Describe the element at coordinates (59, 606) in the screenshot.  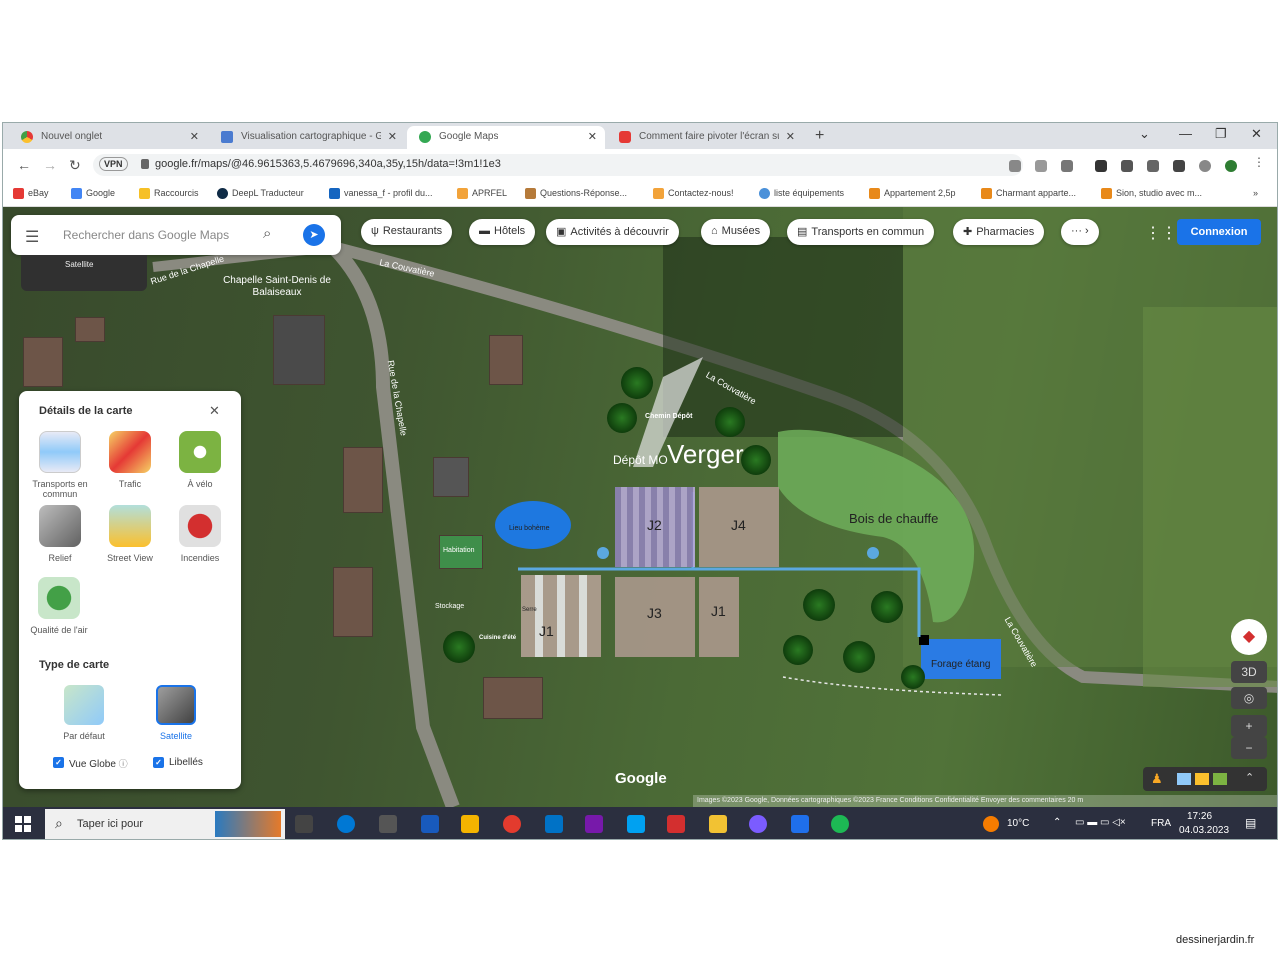
I see `layer-air-quality: Qualité de l'air` at that location.